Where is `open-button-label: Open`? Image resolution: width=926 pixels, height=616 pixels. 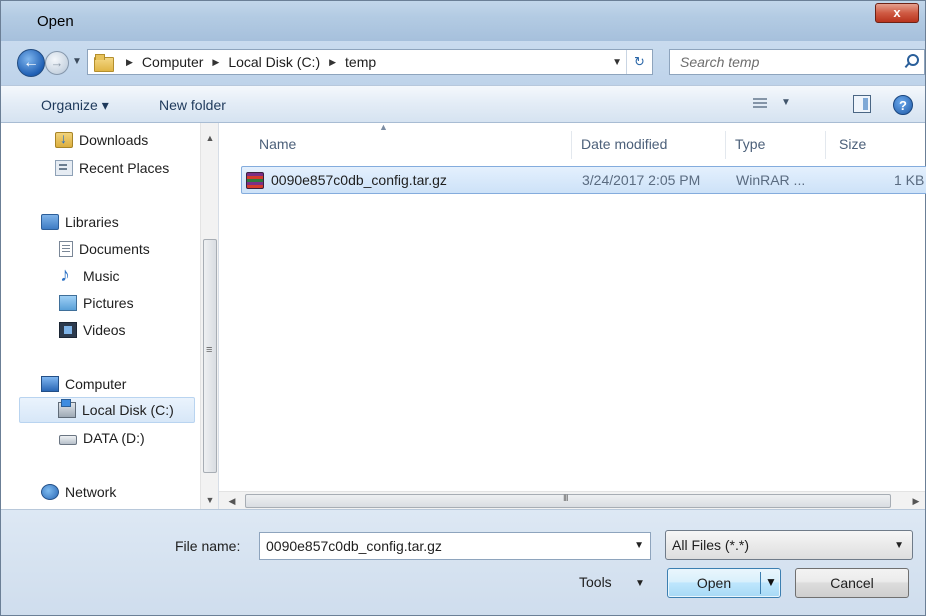 open-button-label: Open is located at coordinates (714, 583).